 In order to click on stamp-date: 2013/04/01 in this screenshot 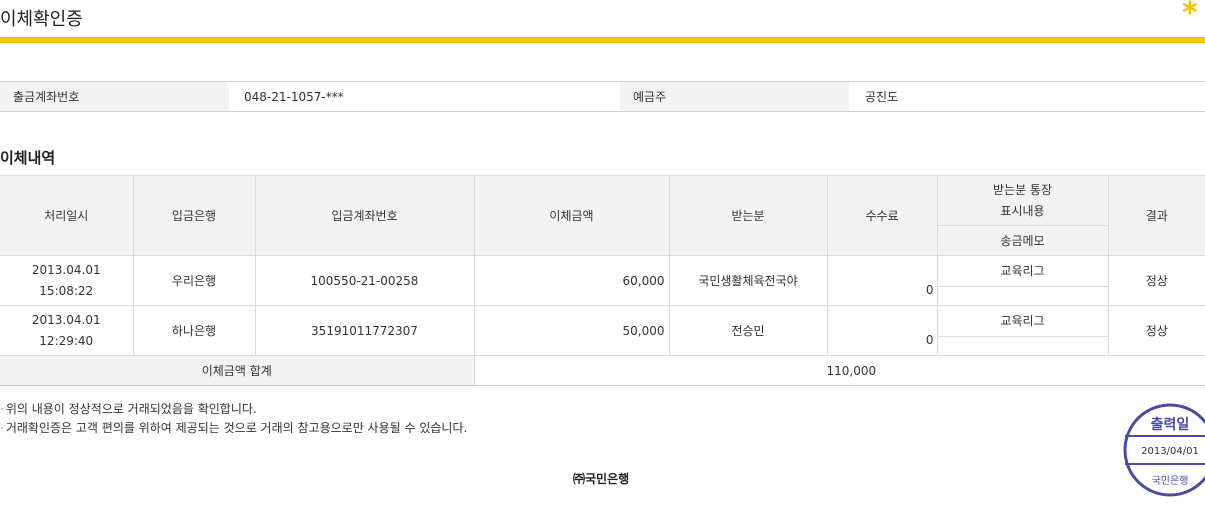, I will do `click(1170, 451)`.